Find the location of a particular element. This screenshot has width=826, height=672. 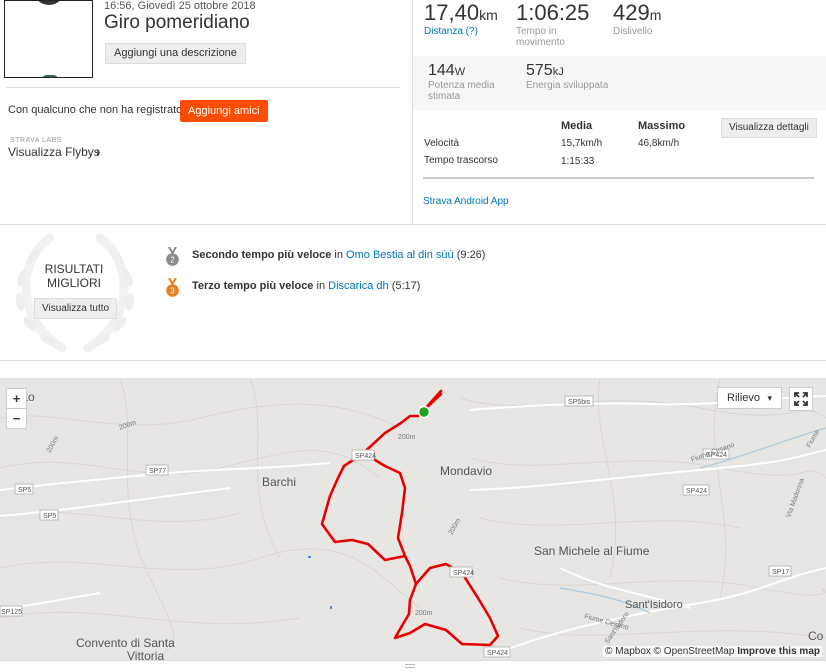

activity-date: 16:56, Giovedì 25 ottobre 2018 is located at coordinates (180, 6).